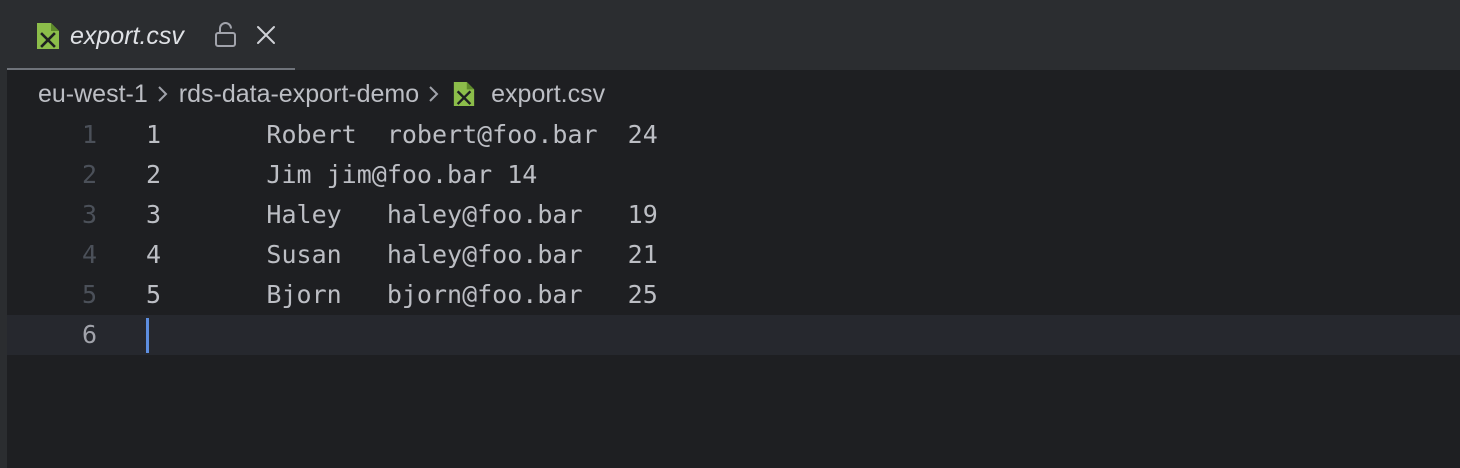  I want to click on text-caret, so click(147, 335).